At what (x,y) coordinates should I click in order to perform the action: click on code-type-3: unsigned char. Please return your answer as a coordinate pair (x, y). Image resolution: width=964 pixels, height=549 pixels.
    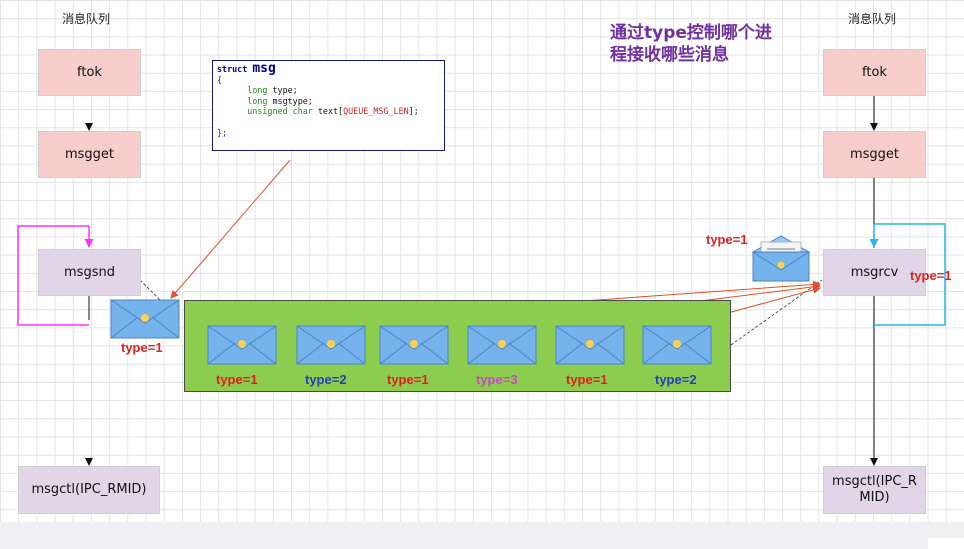
    Looking at the image, I should click on (280, 111).